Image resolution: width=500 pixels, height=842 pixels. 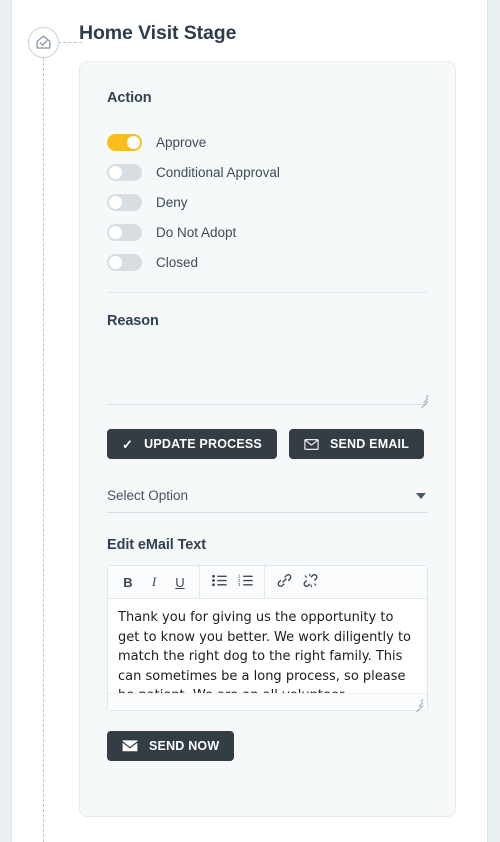 I want to click on bullet-list-button, so click(x=219, y=582).